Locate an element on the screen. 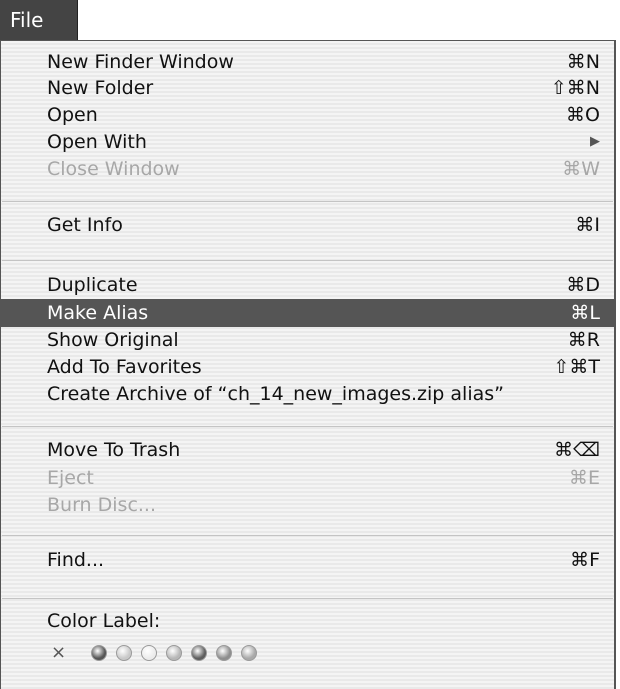 This screenshot has height=689, width=620. menu-item-new-folder: New Folder ⇧⌘N is located at coordinates (307, 88).